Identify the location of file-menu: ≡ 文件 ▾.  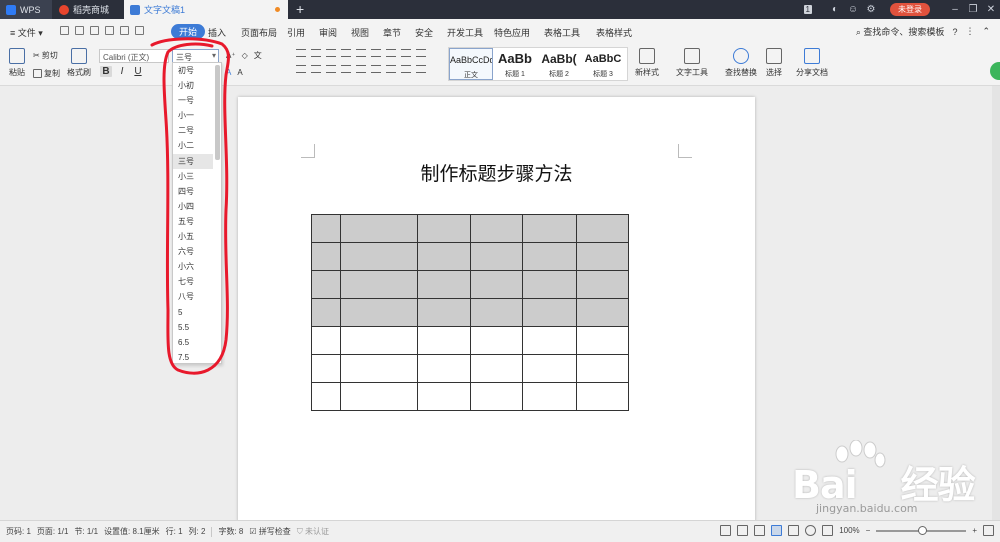
(26, 32).